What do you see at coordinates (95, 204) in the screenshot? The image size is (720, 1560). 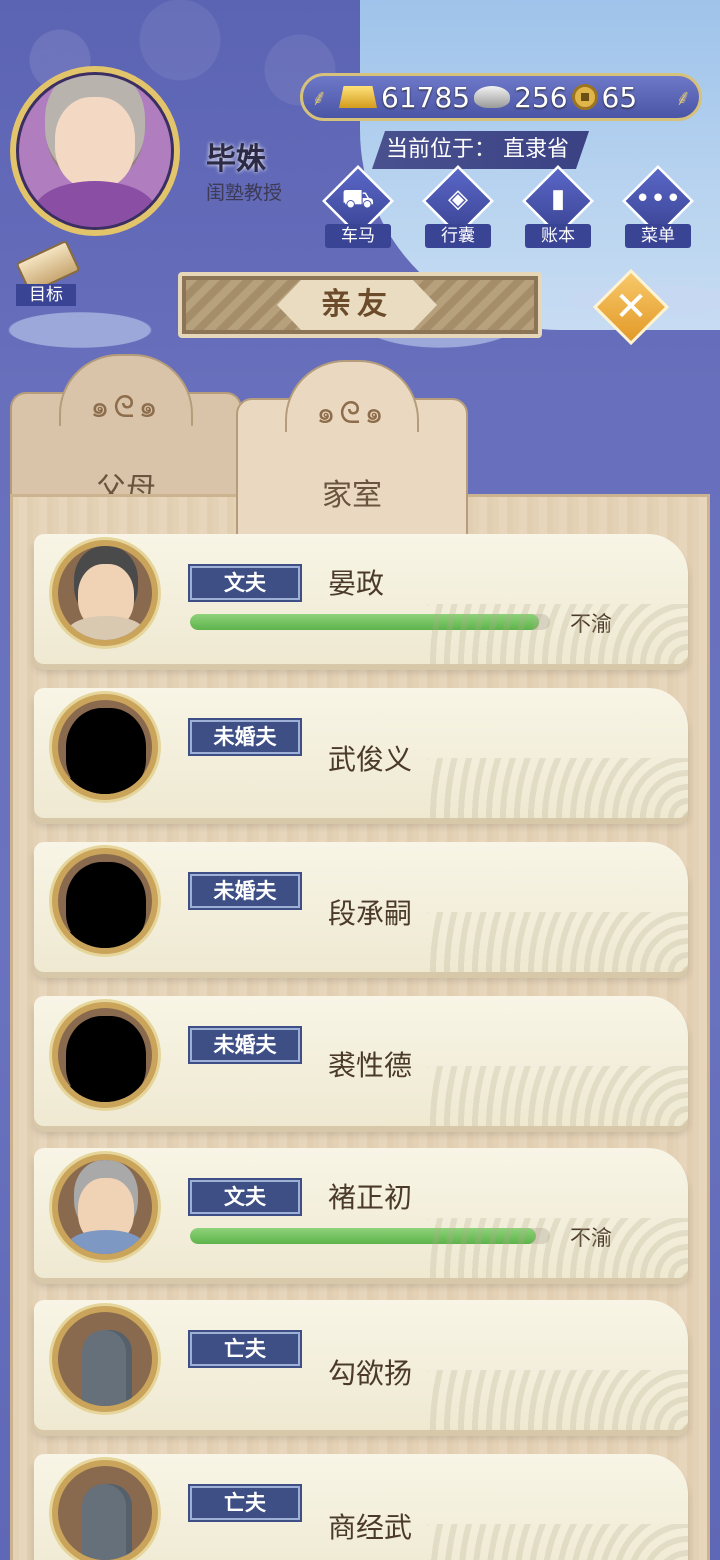 I see `avatar-robe` at bounding box center [95, 204].